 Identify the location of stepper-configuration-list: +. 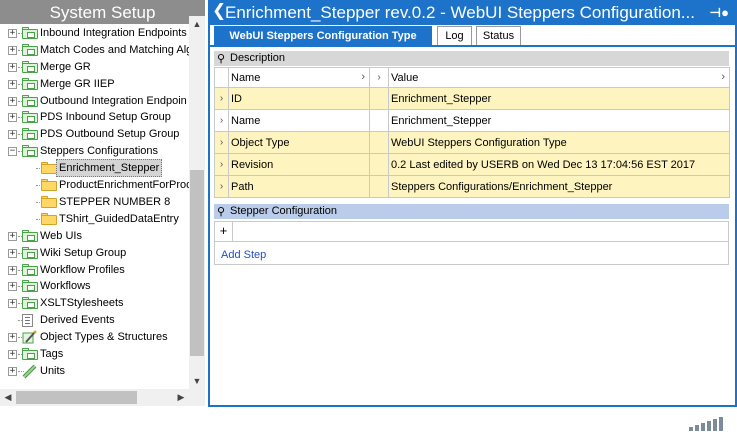
(471, 231).